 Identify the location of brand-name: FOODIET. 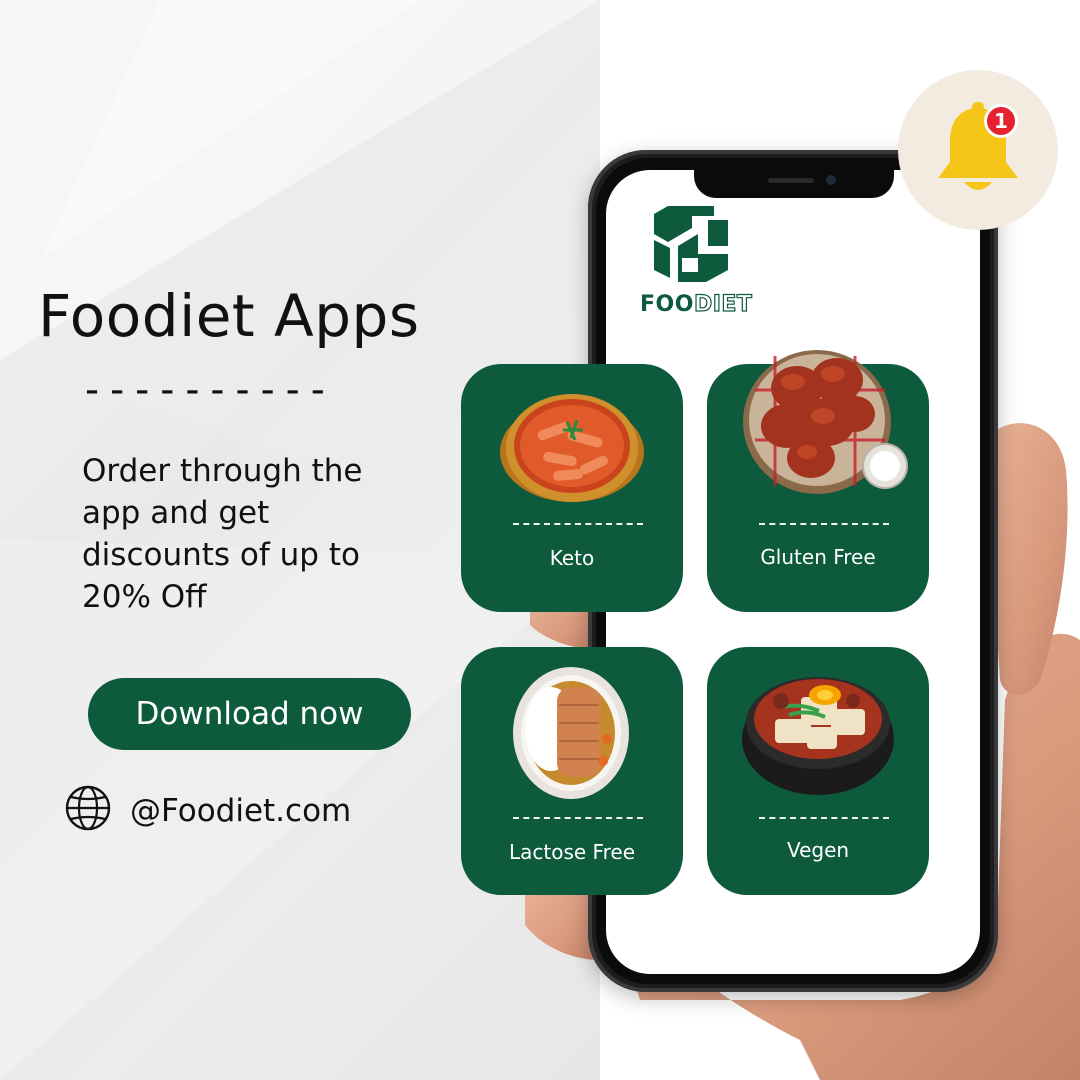
(696, 304).